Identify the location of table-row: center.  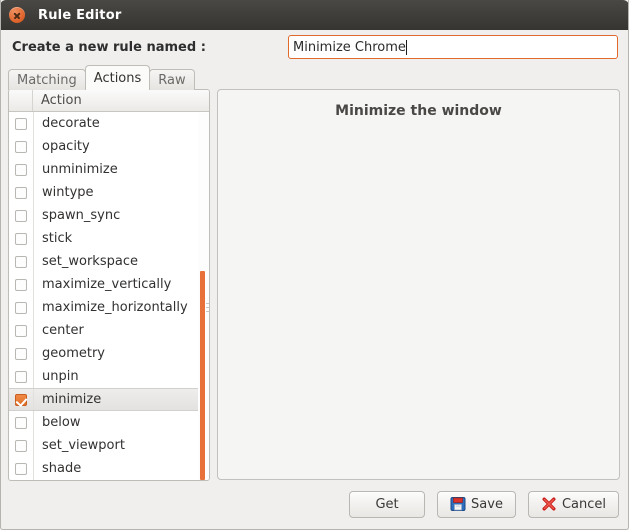
(109, 330).